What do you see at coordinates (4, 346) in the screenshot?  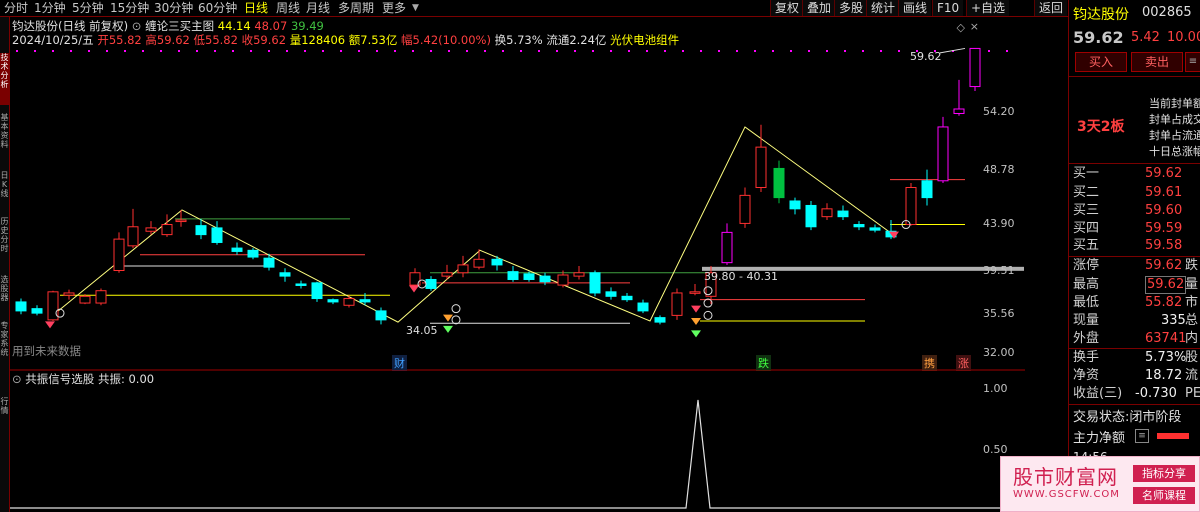 I see `rail-tab-expert: 专家系统` at bounding box center [4, 346].